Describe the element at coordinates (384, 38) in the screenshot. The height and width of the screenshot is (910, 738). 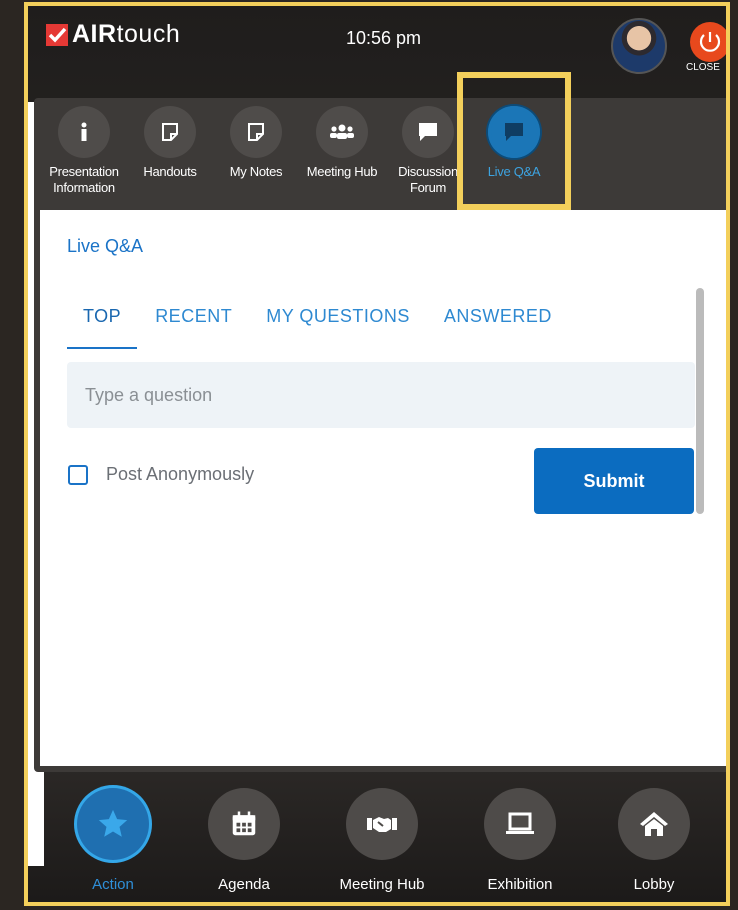
I see `clock: 10:56 pm` at that location.